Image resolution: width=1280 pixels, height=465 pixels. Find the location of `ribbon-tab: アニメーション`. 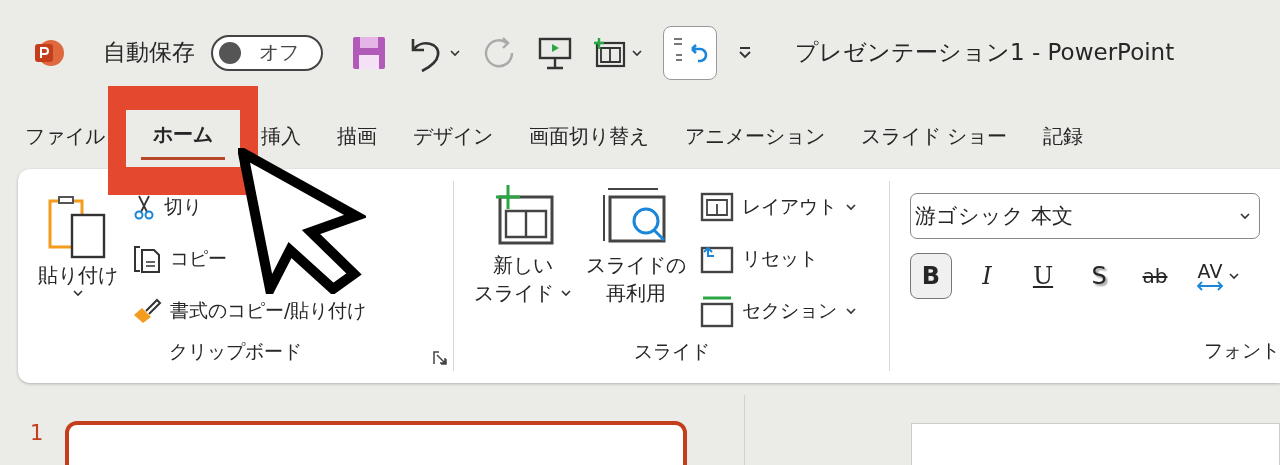

ribbon-tab: アニメーション is located at coordinates (755, 136).